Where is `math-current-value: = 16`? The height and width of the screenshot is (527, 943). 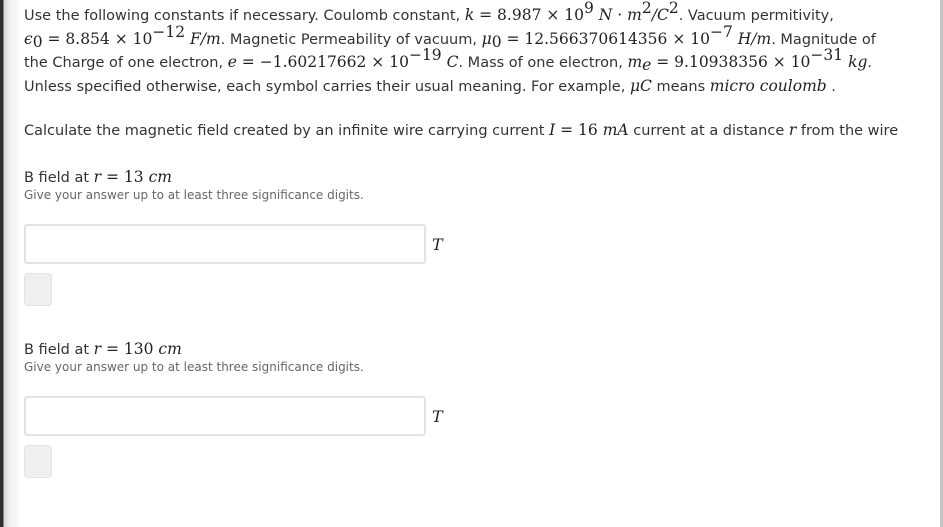
math-current-value: = 16 is located at coordinates (579, 130).